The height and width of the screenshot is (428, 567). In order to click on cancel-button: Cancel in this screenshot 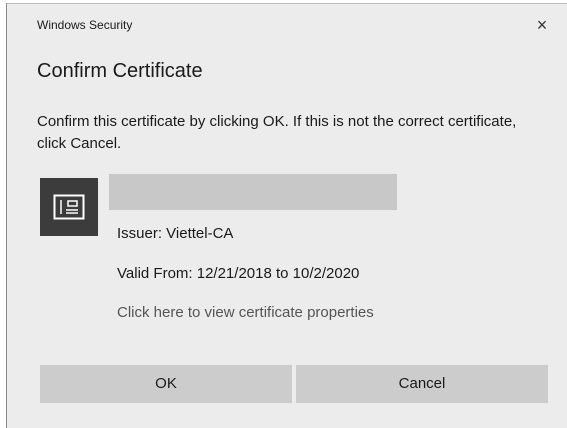, I will do `click(422, 384)`.